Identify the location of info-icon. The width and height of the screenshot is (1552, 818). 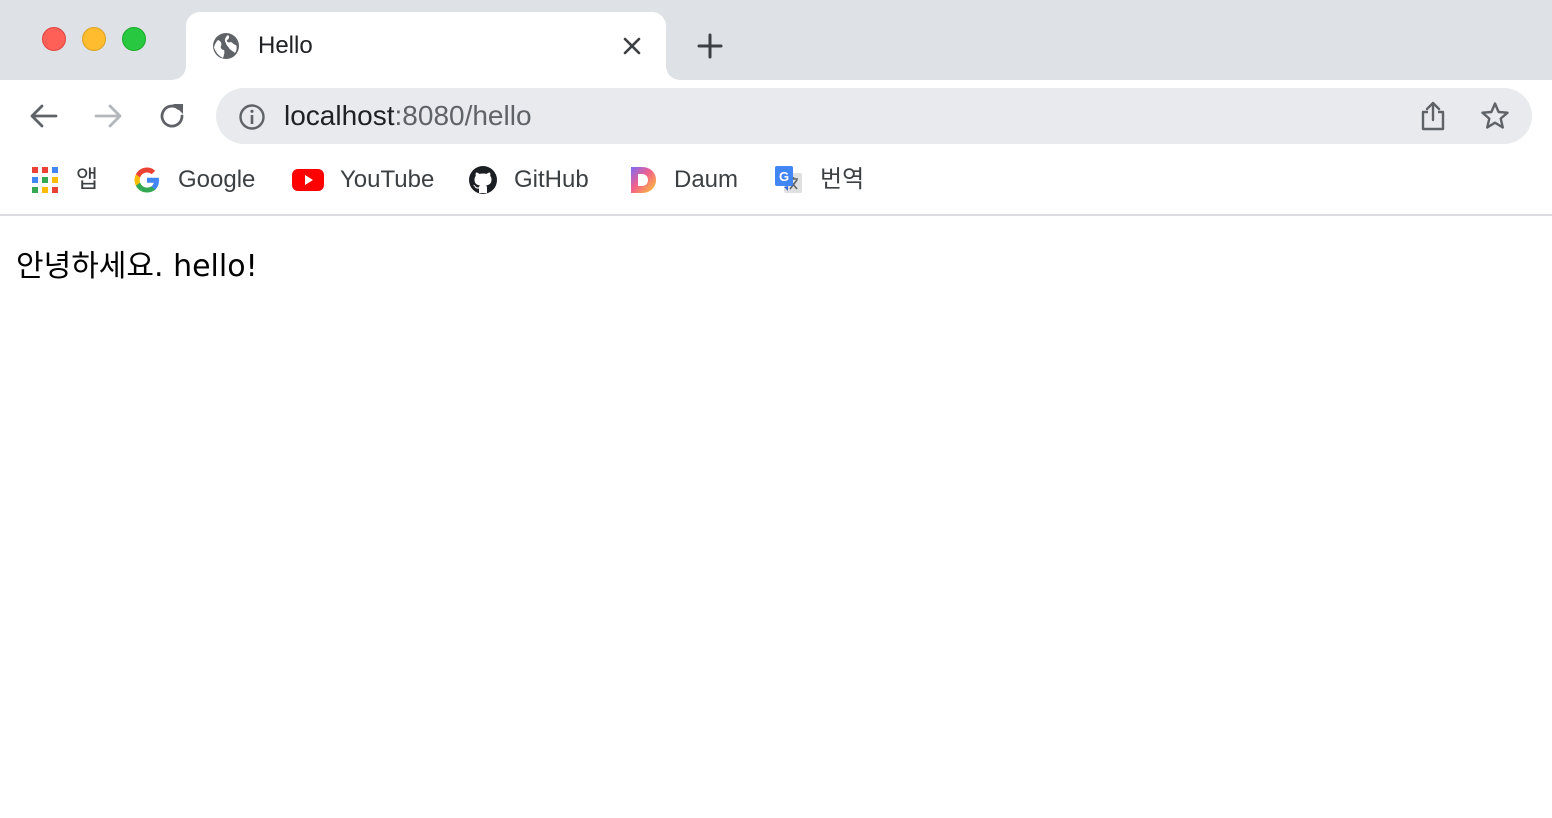
(252, 117).